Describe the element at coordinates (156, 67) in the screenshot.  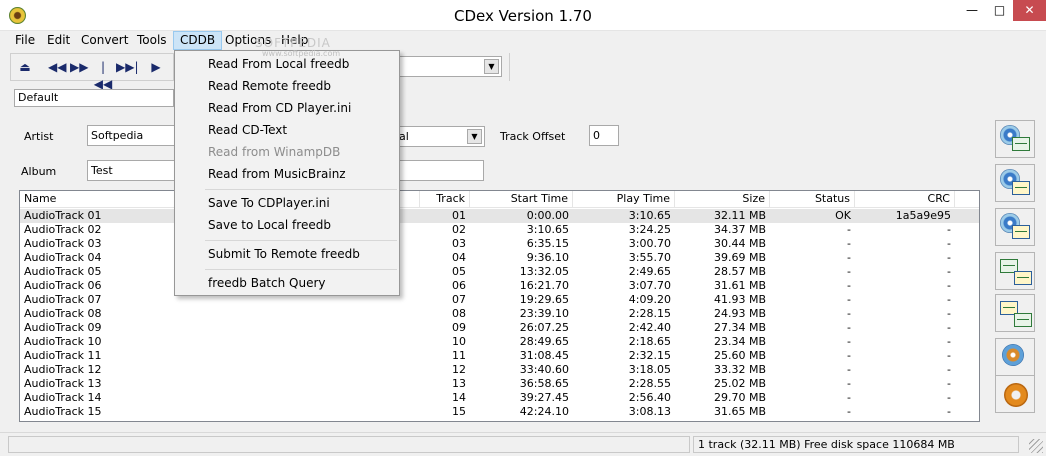
I see `play-icon: ▶` at that location.